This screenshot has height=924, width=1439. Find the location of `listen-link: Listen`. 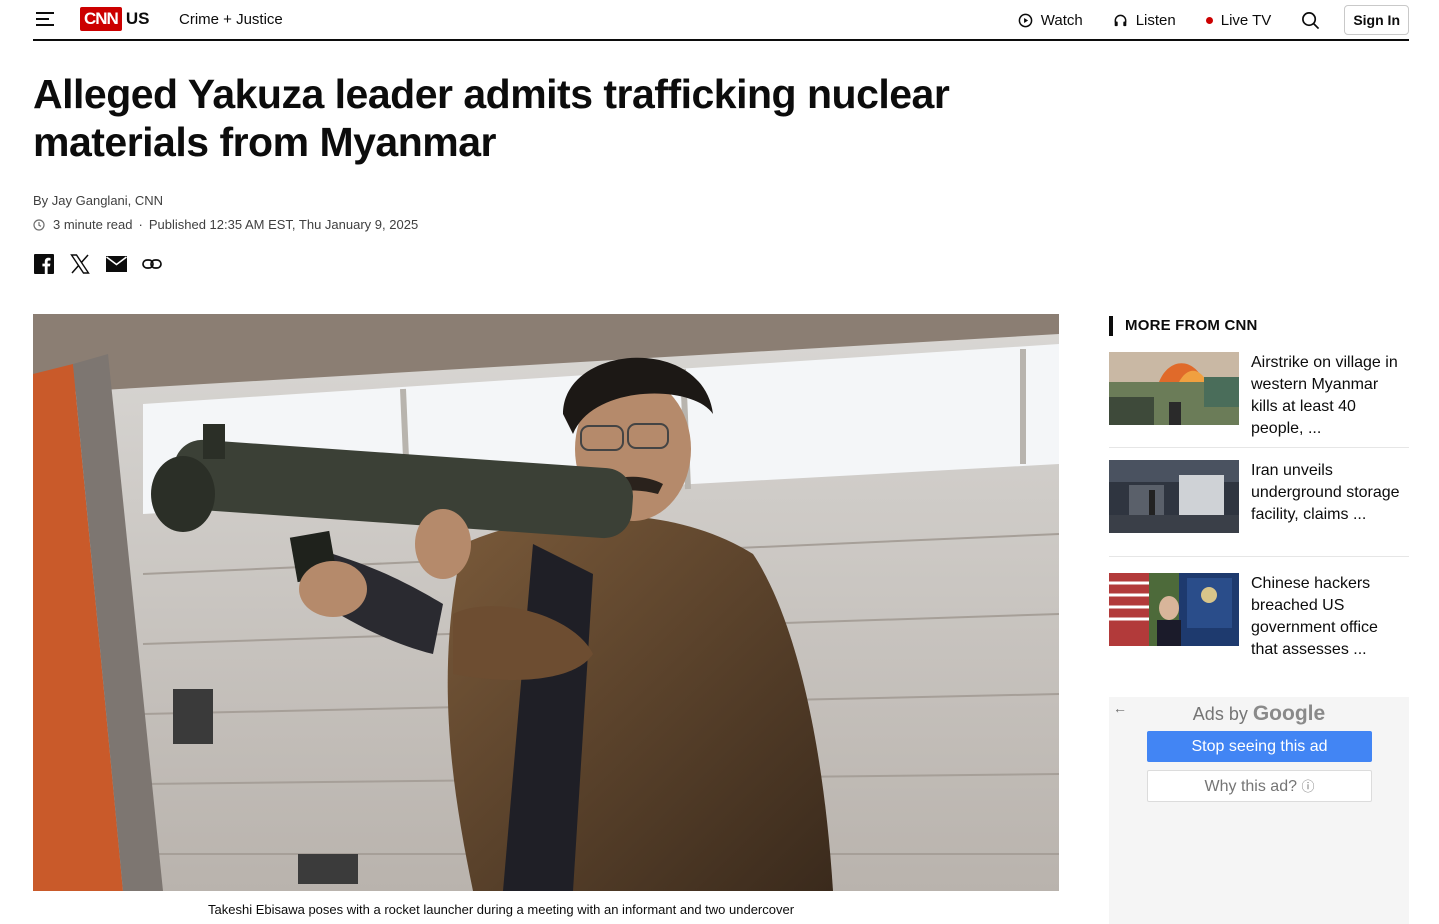

listen-link: Listen is located at coordinates (1144, 20).